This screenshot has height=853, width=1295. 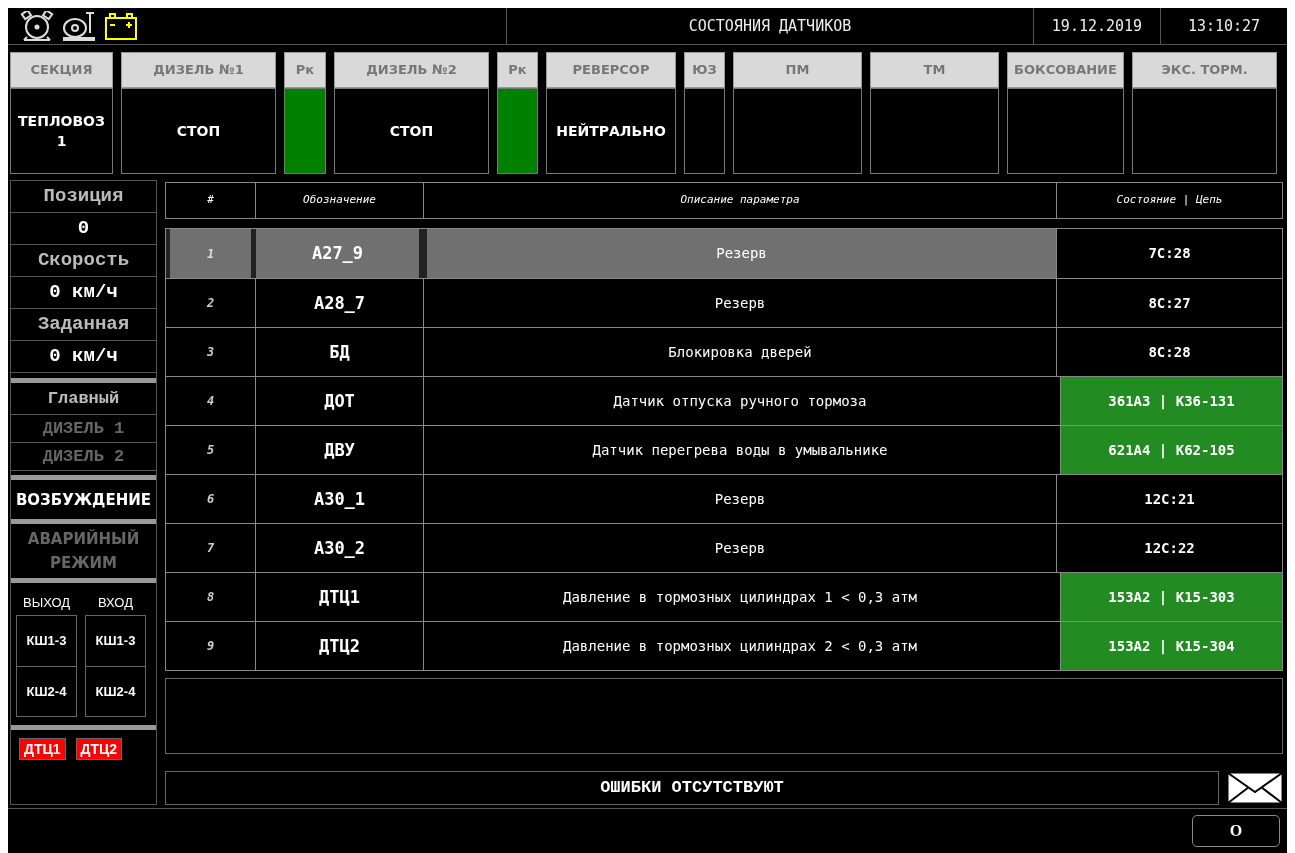 I want to click on table-row: 5 ДВУ Датчик перегрева воды в умывальнике 621А4 | К62-105, so click(x=724, y=450).